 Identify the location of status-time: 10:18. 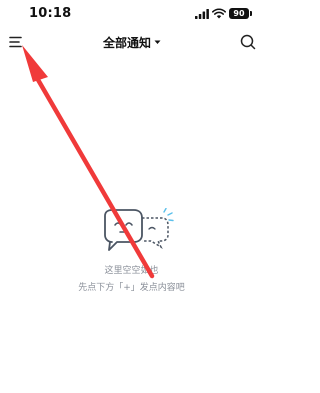
(50, 13).